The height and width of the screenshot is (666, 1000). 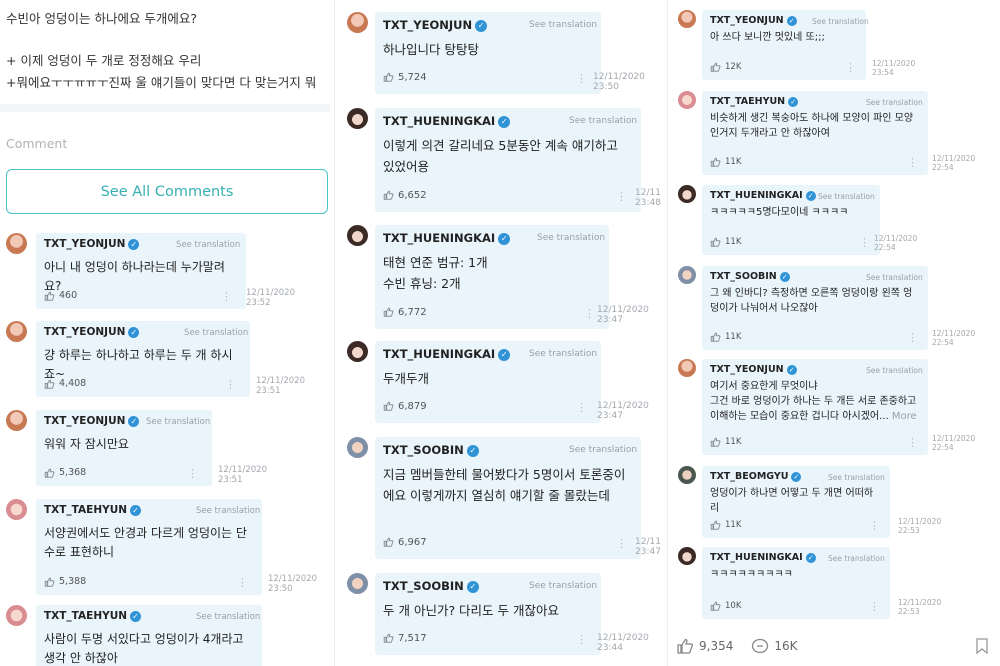 What do you see at coordinates (60, 295) in the screenshot?
I see `comment-like-button: 460` at bounding box center [60, 295].